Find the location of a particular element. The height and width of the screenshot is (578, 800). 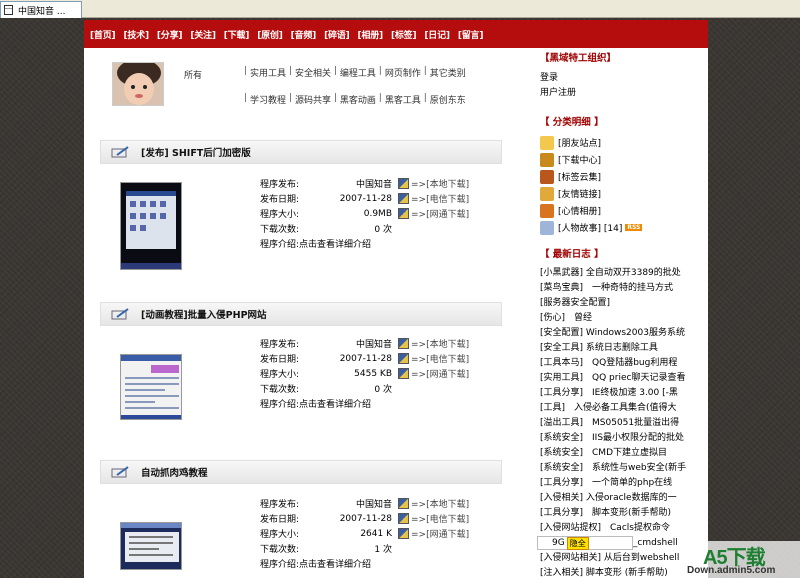

log-item: [系统安全] IIS最小权限分配的批处 is located at coordinates (620, 438).